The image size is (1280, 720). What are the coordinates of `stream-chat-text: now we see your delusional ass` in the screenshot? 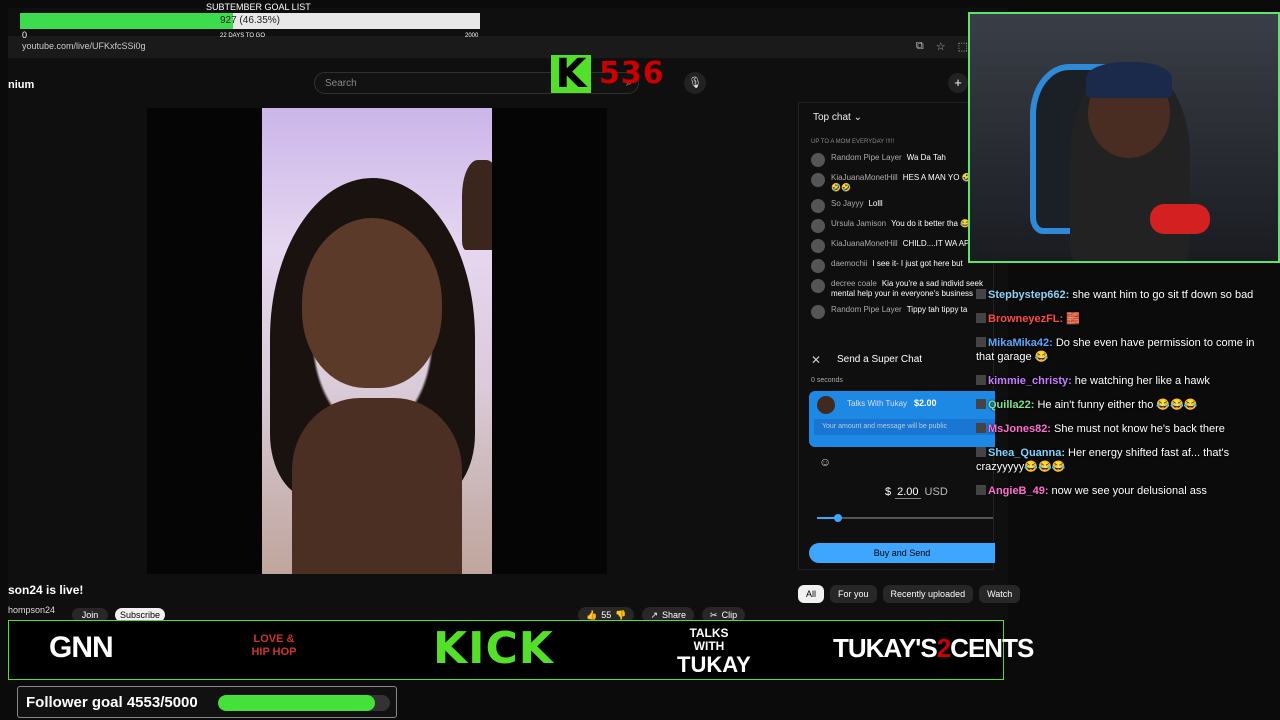 It's located at (1129, 491).